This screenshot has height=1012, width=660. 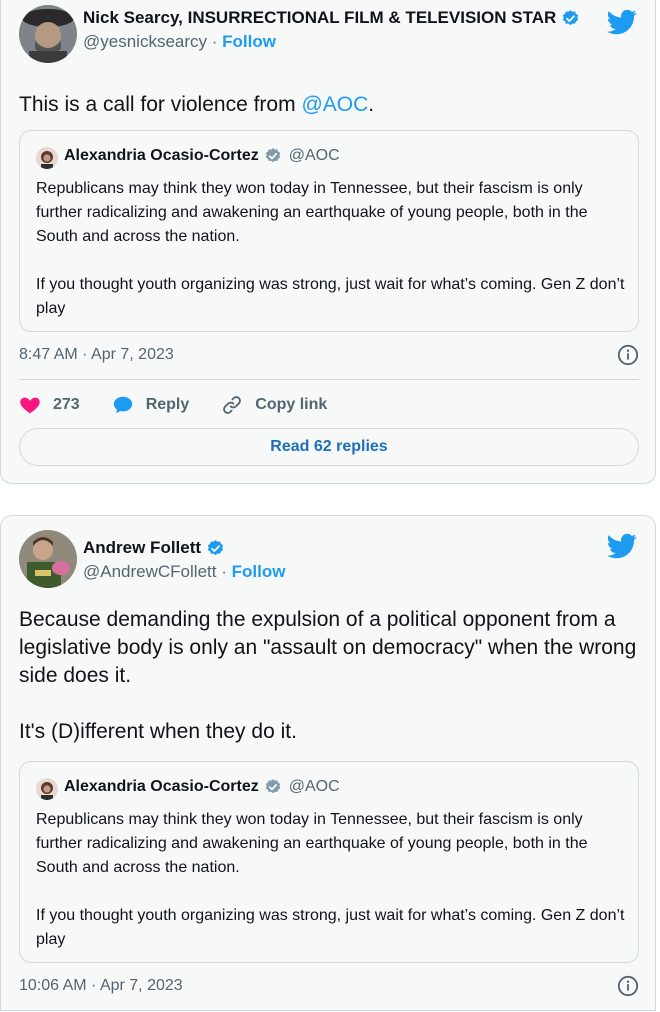 What do you see at coordinates (101, 986) in the screenshot?
I see `timestamp: 10:06 AM · Apr 7, 2023` at bounding box center [101, 986].